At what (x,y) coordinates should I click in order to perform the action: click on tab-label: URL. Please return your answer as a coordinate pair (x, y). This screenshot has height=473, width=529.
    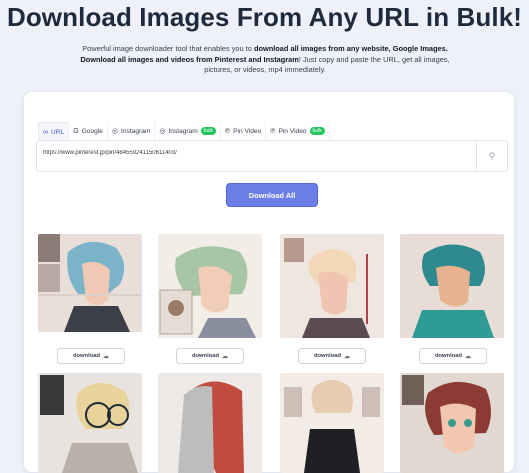
    Looking at the image, I should click on (58, 132).